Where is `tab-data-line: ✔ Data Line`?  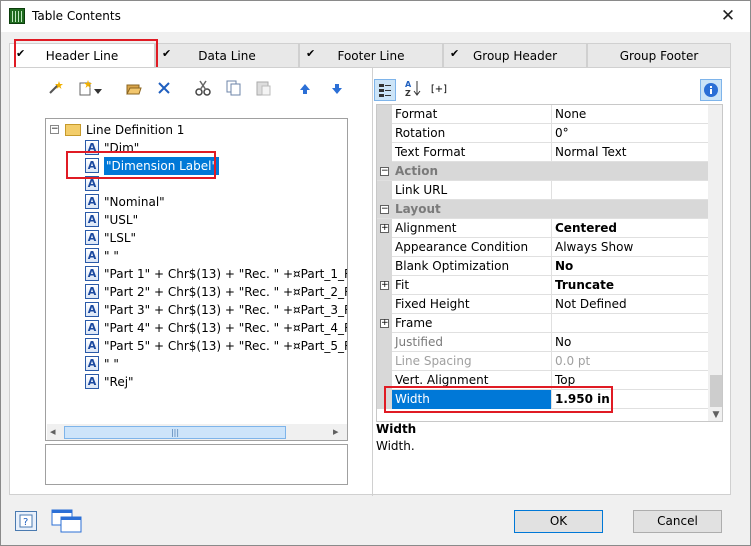 tab-data-line: ✔ Data Line is located at coordinates (227, 55).